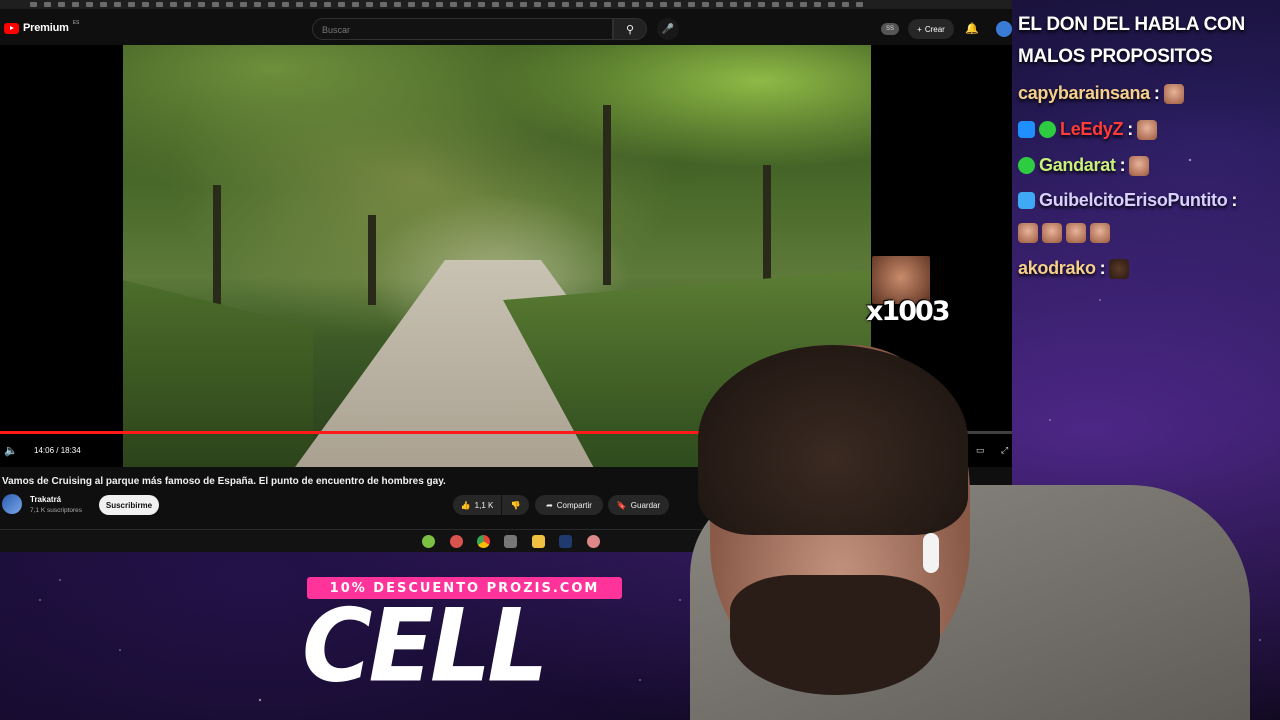 The width and height of the screenshot is (1280, 720). I want to click on chat-username: LeEdyZ, so click(1092, 129).